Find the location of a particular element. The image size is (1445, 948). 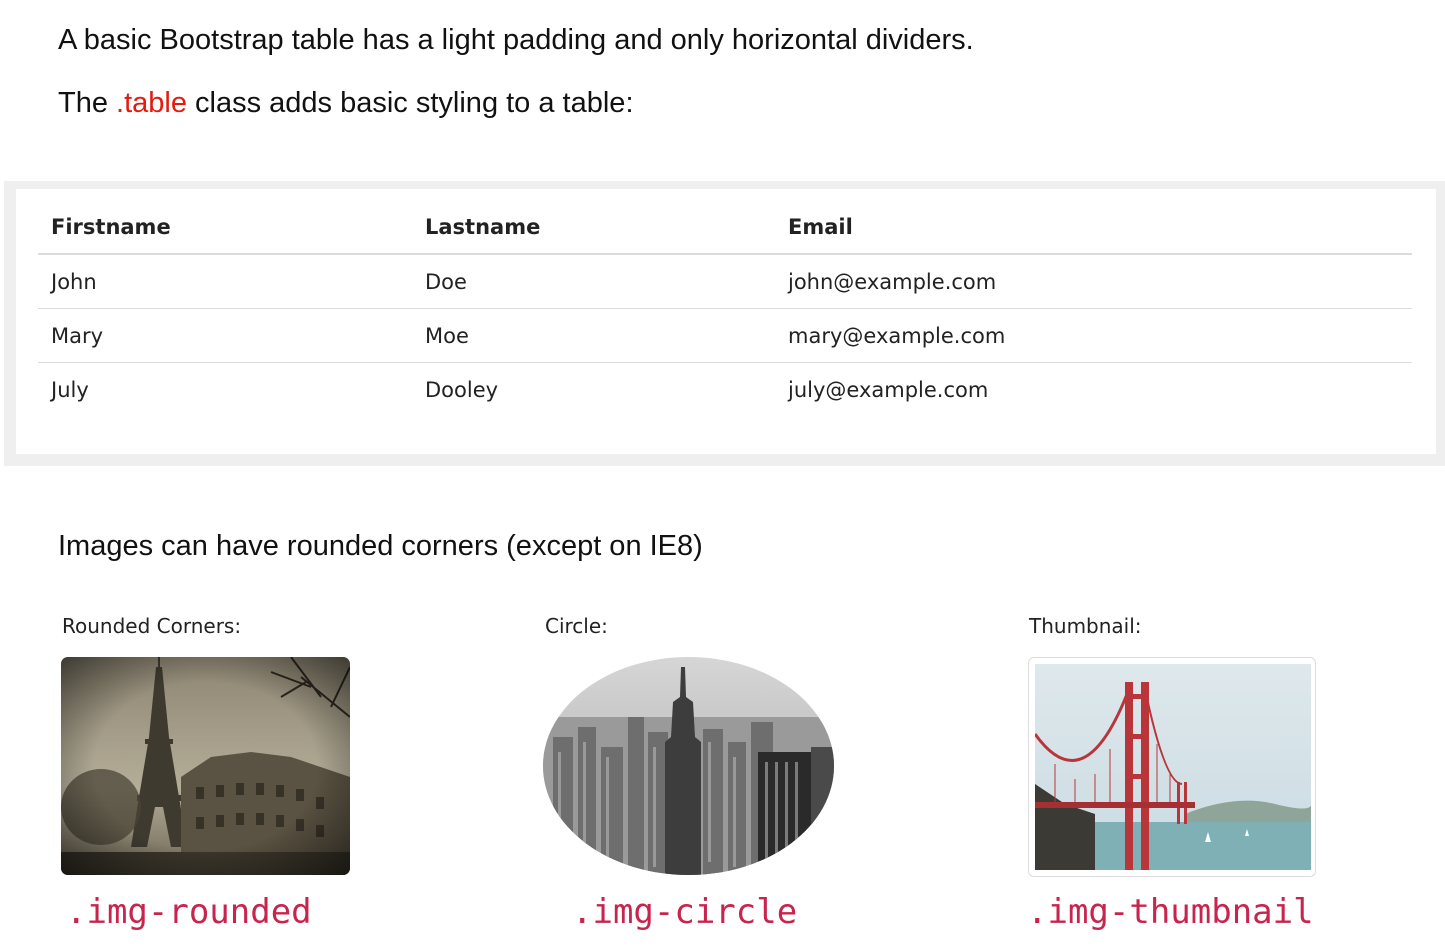

table-row: Mary Moe mary@example.com is located at coordinates (725, 335).